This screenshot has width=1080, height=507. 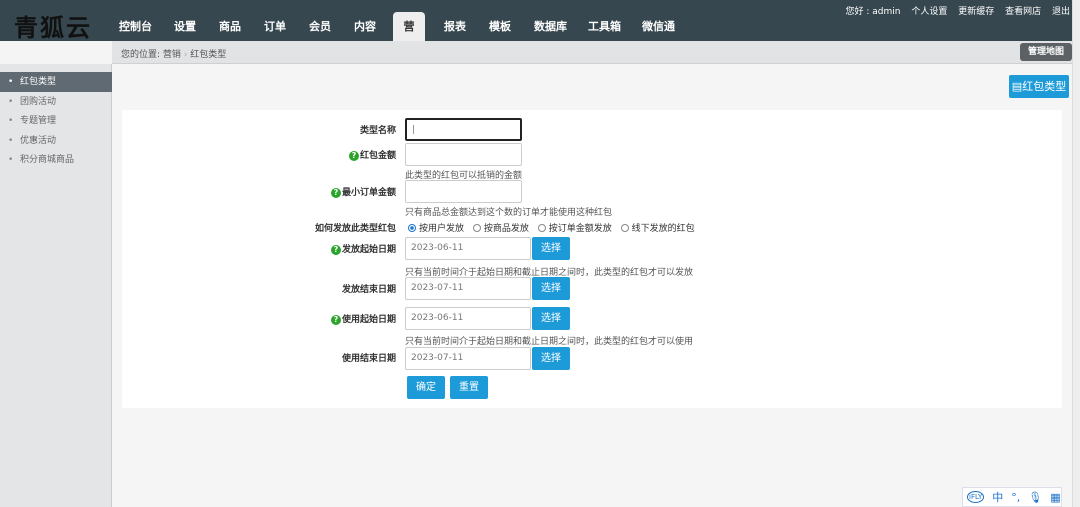 I want to click on min-order-hint: 只有商品总金额达到这个数的订单才能使用这种红包, so click(x=509, y=213).